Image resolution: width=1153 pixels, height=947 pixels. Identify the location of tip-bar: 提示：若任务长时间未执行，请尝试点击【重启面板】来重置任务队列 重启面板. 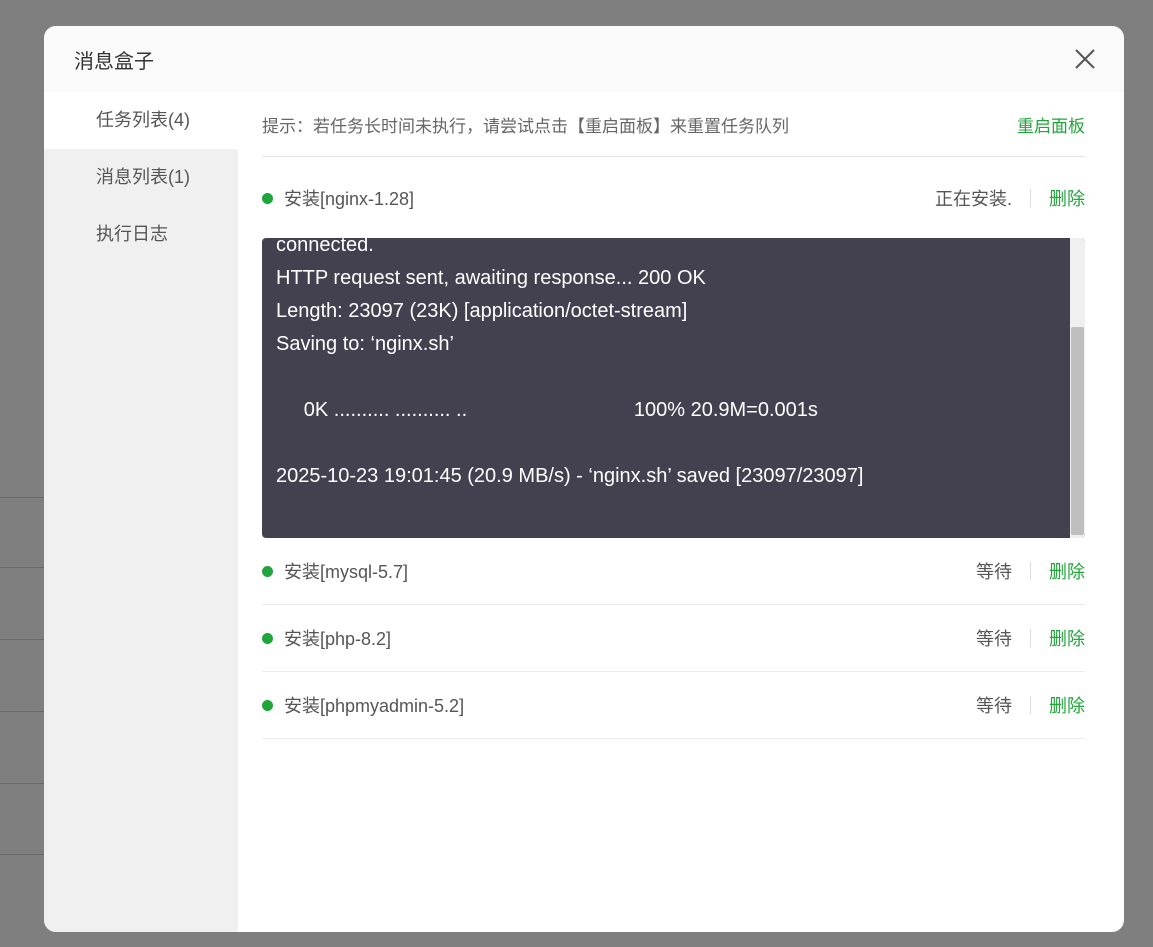
(673, 124).